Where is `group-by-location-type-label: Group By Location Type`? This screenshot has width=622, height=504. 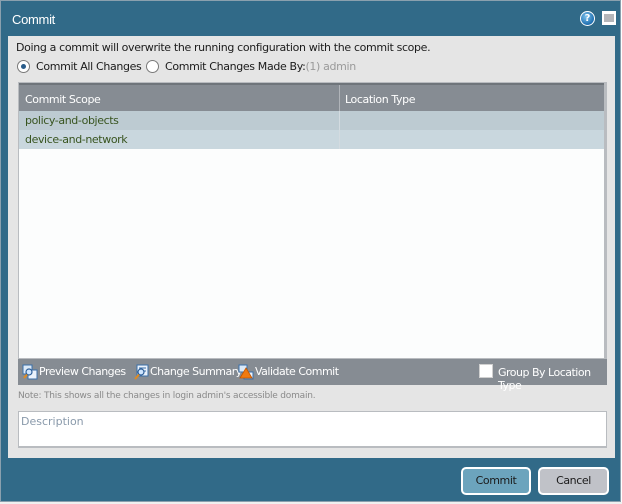 group-by-location-type-label: Group By Location Type is located at coordinates (552, 379).